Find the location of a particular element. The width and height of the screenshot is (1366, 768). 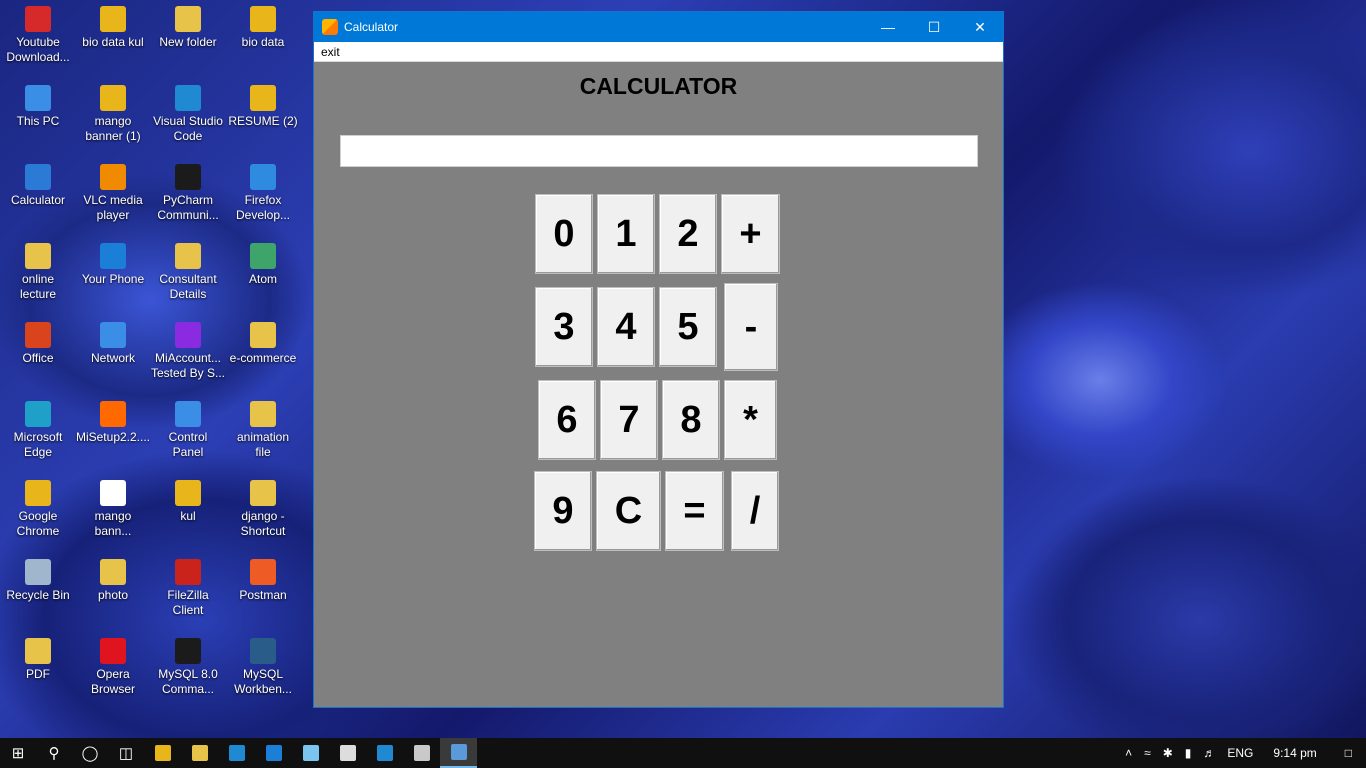

key-9: 9 is located at coordinates (563, 511).